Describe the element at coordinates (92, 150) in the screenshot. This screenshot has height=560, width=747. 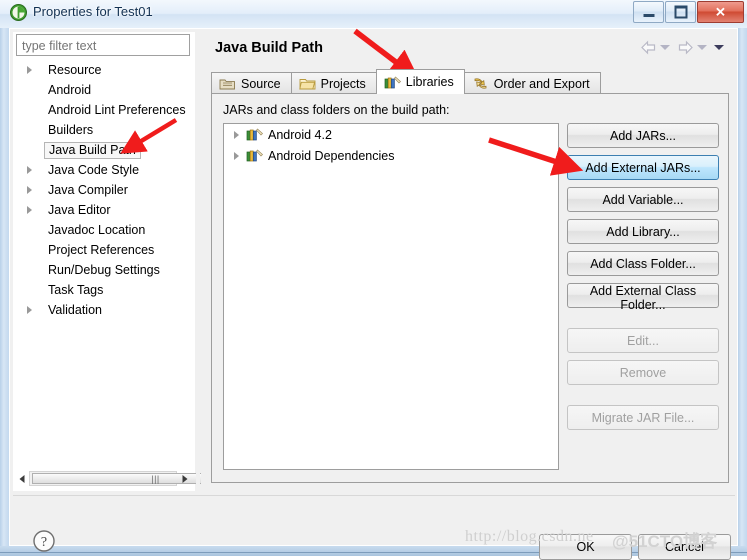
I see `sidebar-item-label: Java Build Path` at that location.